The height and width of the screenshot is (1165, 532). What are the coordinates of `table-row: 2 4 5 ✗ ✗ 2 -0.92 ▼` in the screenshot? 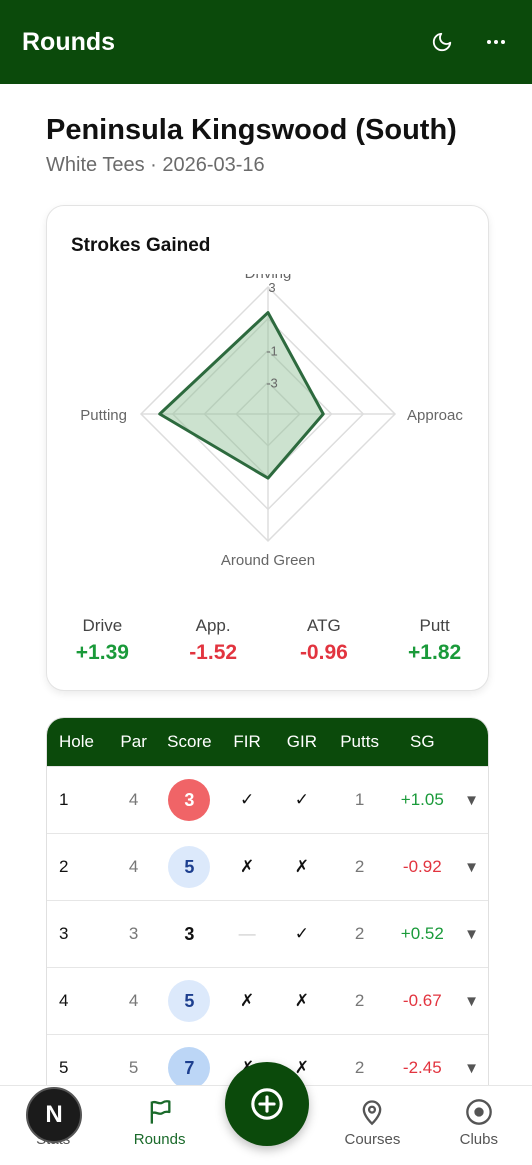 It's located at (267, 866).